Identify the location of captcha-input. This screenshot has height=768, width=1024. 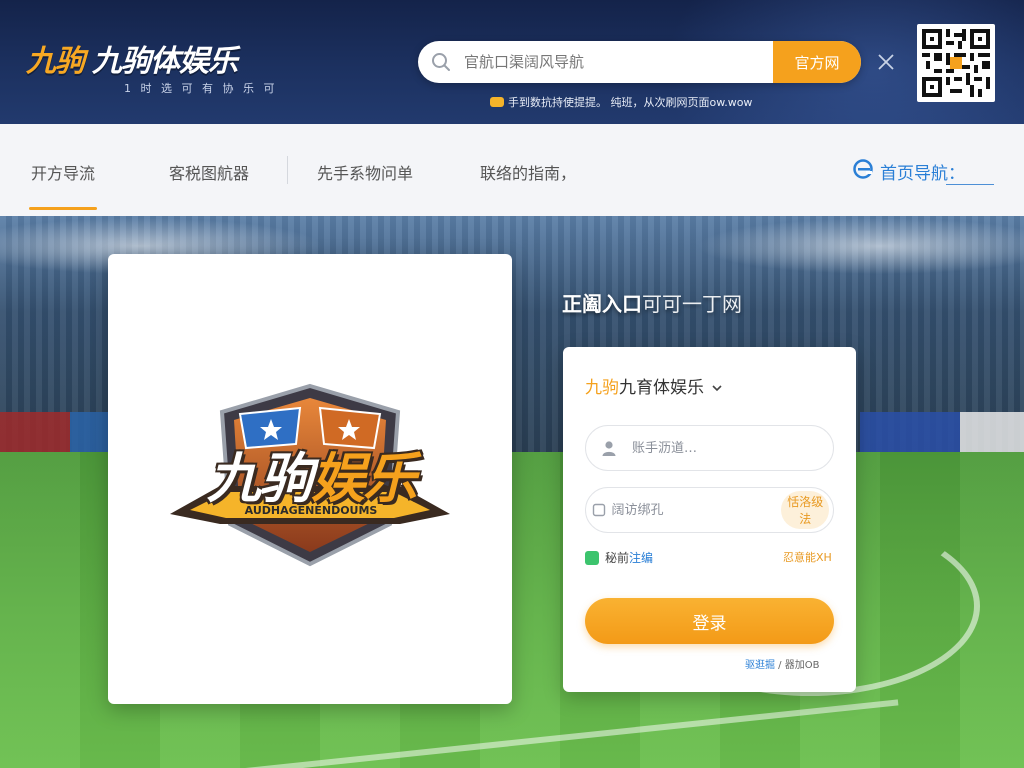
(696, 510).